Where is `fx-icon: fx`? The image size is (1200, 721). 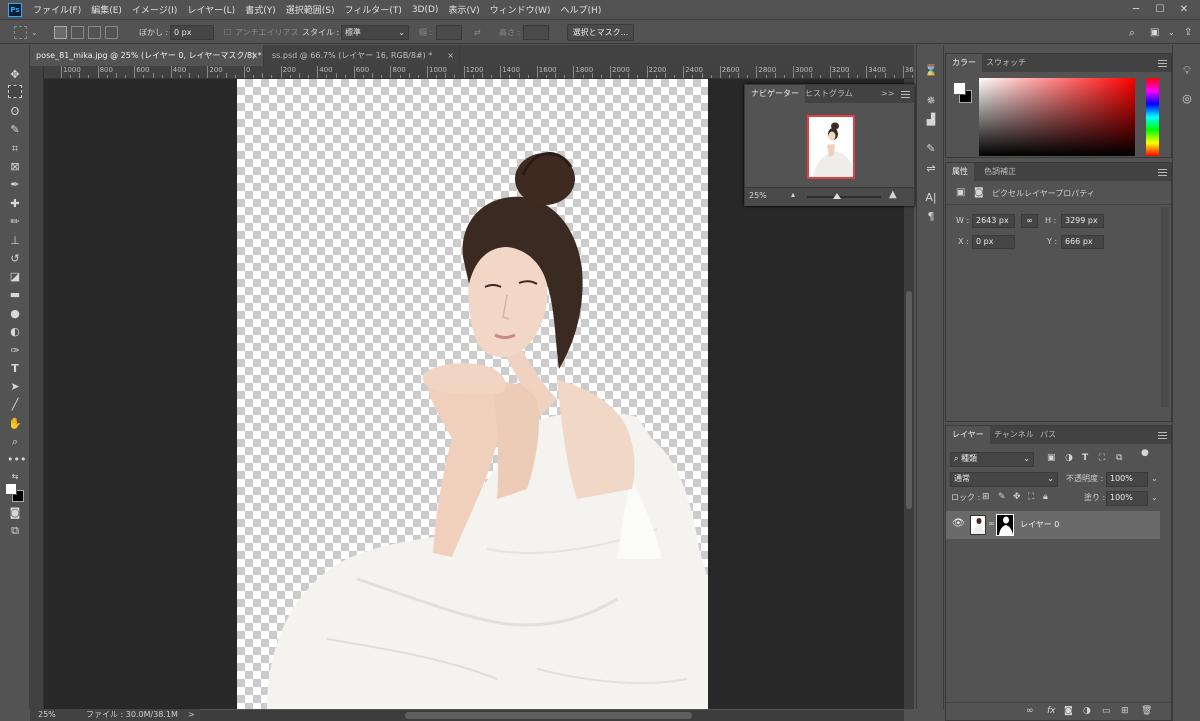
fx-icon: fx is located at coordinates (1051, 711).